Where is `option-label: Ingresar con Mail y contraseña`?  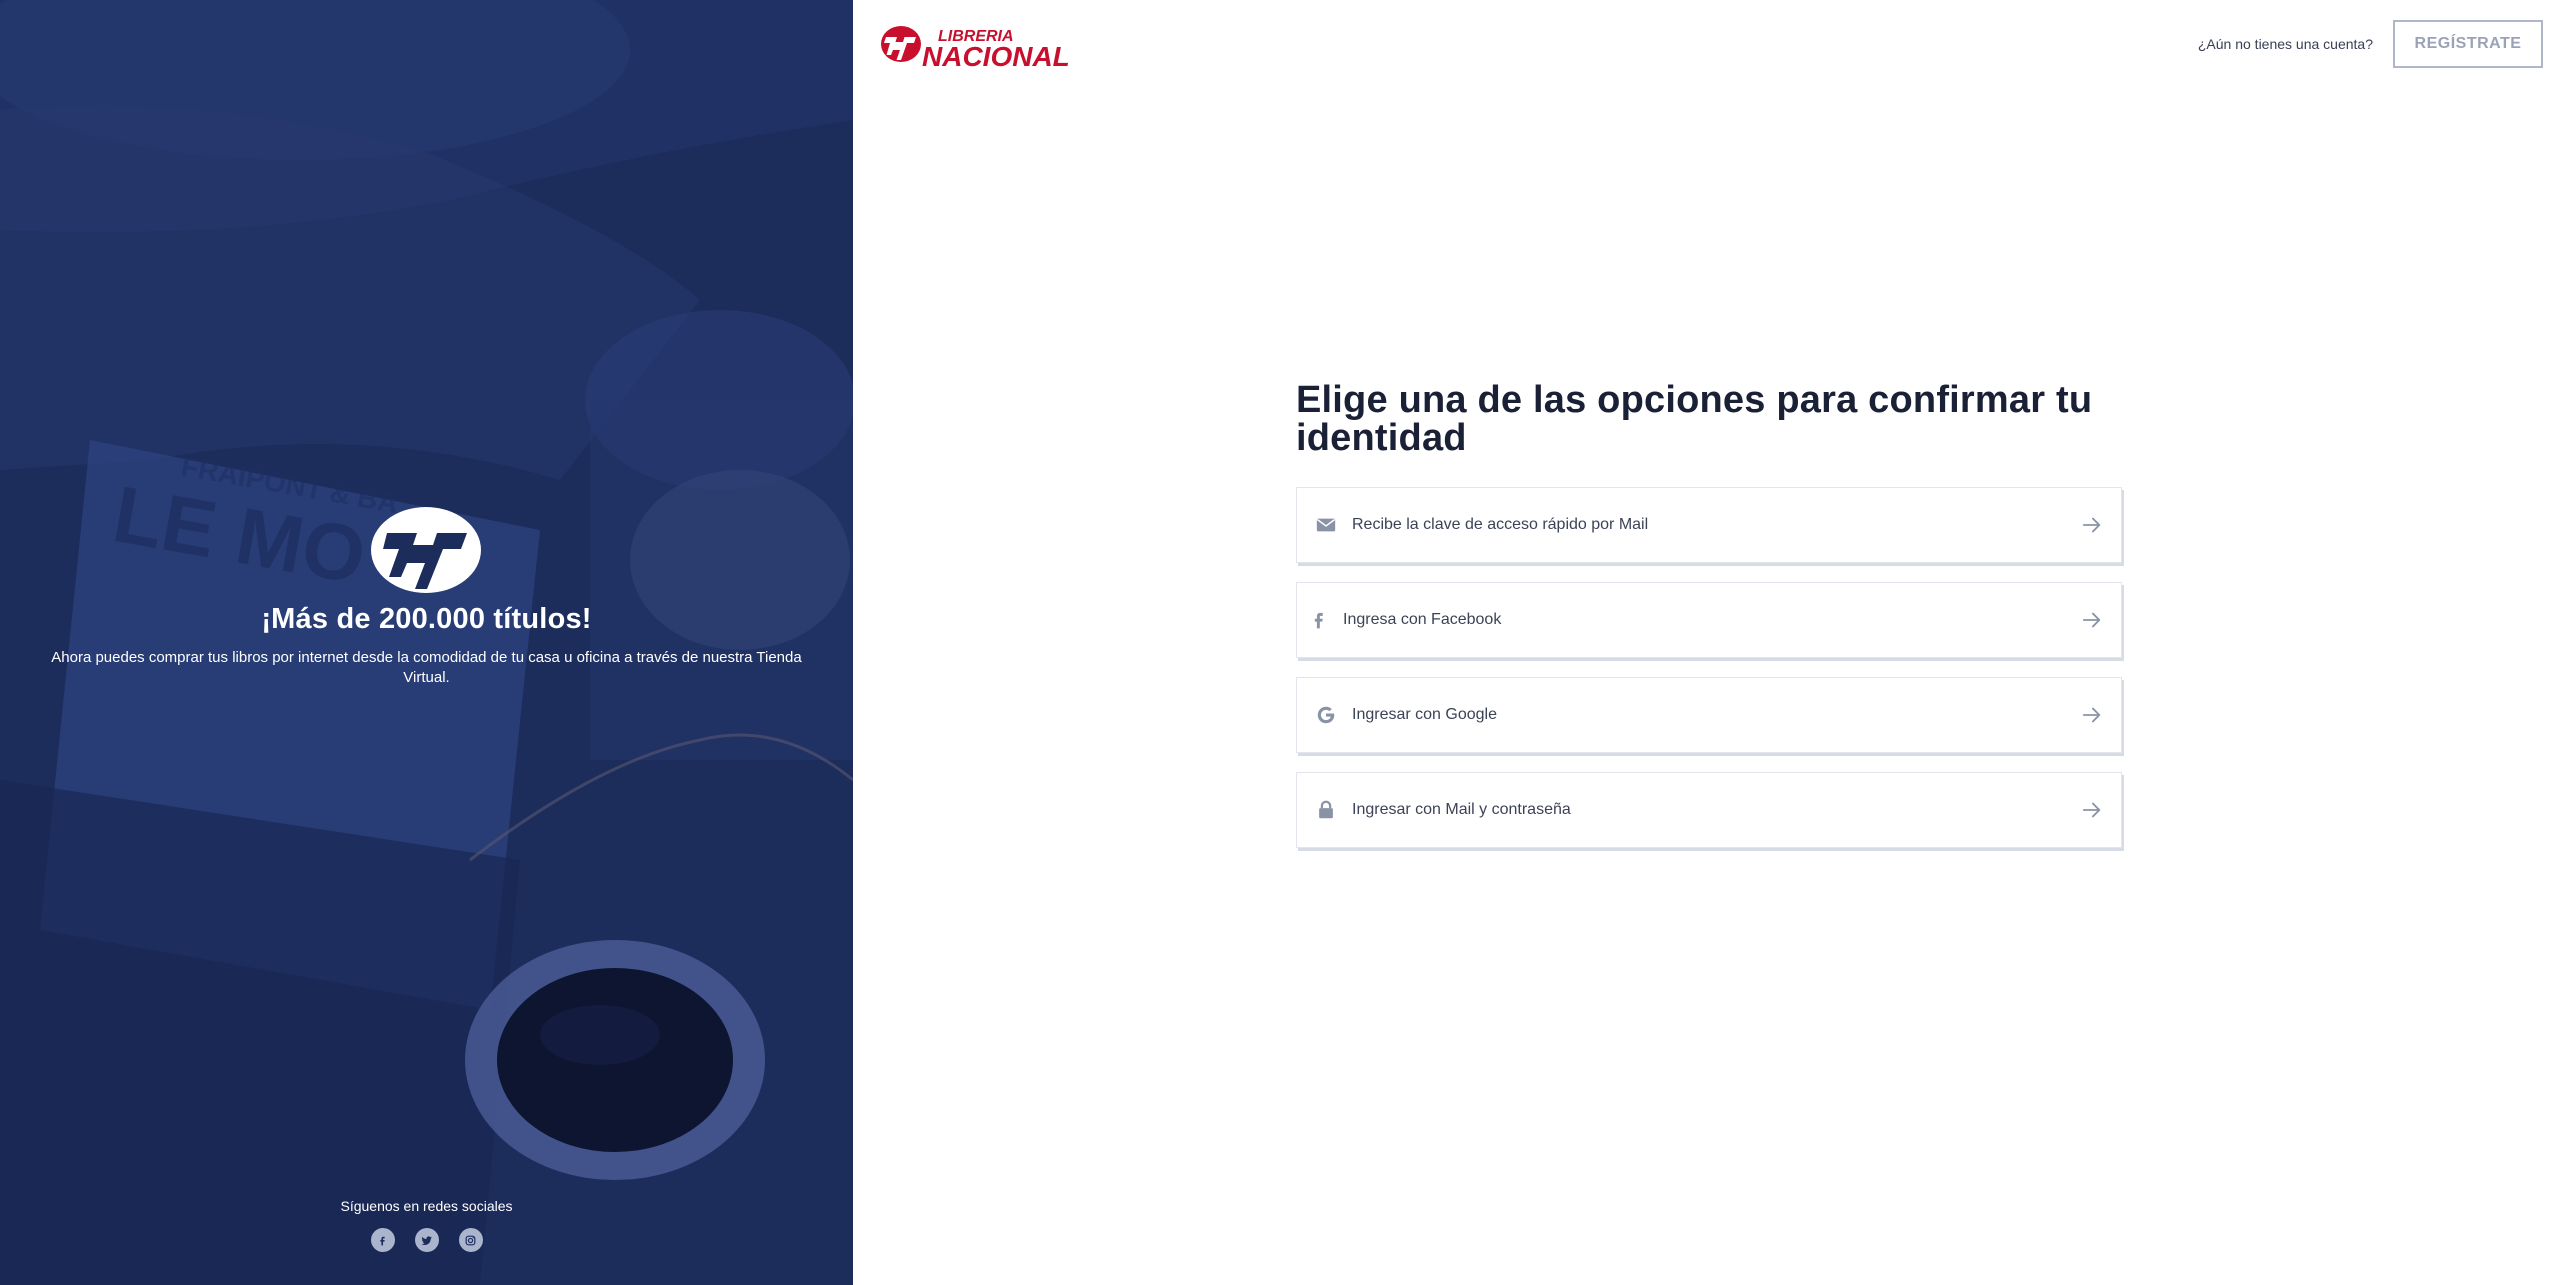 option-label: Ingresar con Mail y contraseña is located at coordinates (1461, 809).